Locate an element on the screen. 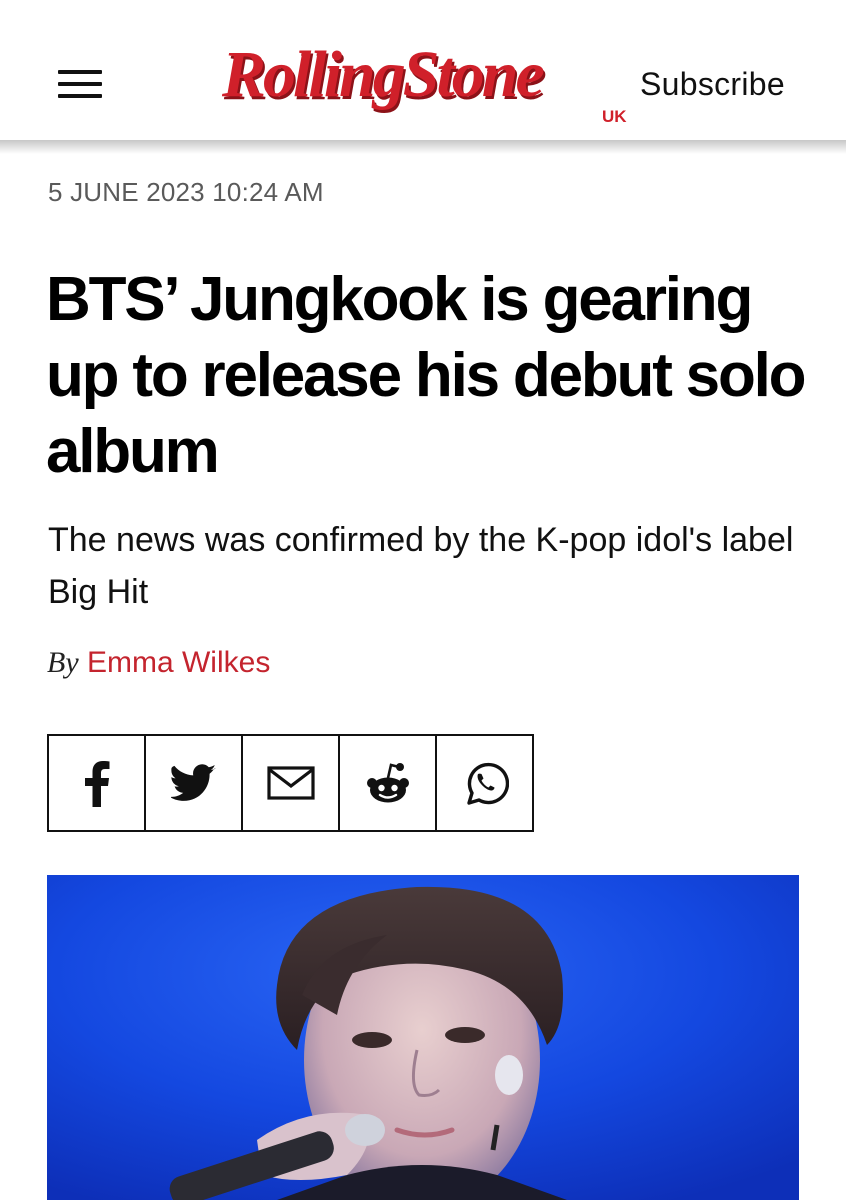 The image size is (846, 1200). article-dateline: 5 JUNE 2023 10:24 AM is located at coordinates (186, 192).